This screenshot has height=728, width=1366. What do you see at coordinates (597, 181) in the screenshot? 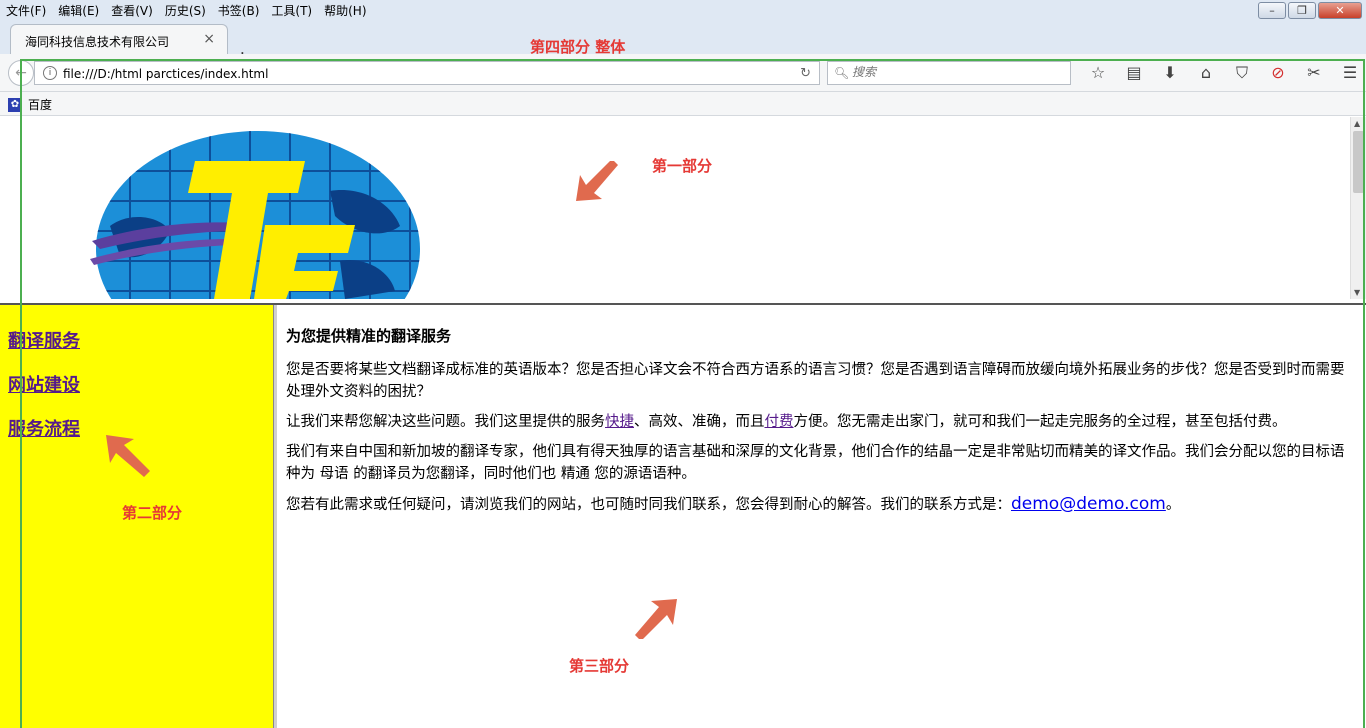
I see `arrow-icon-part1` at bounding box center [597, 181].